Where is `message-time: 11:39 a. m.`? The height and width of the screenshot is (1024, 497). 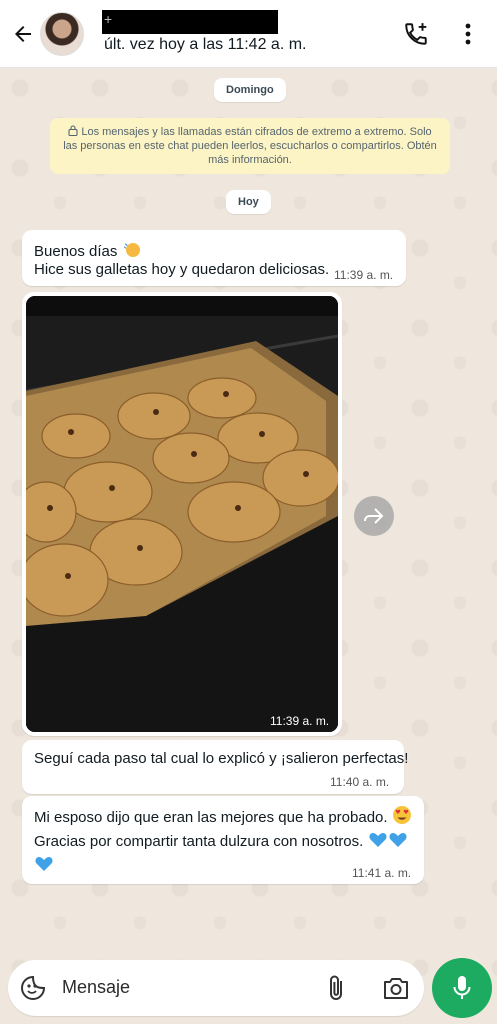
message-time: 11:39 a. m. is located at coordinates (364, 275).